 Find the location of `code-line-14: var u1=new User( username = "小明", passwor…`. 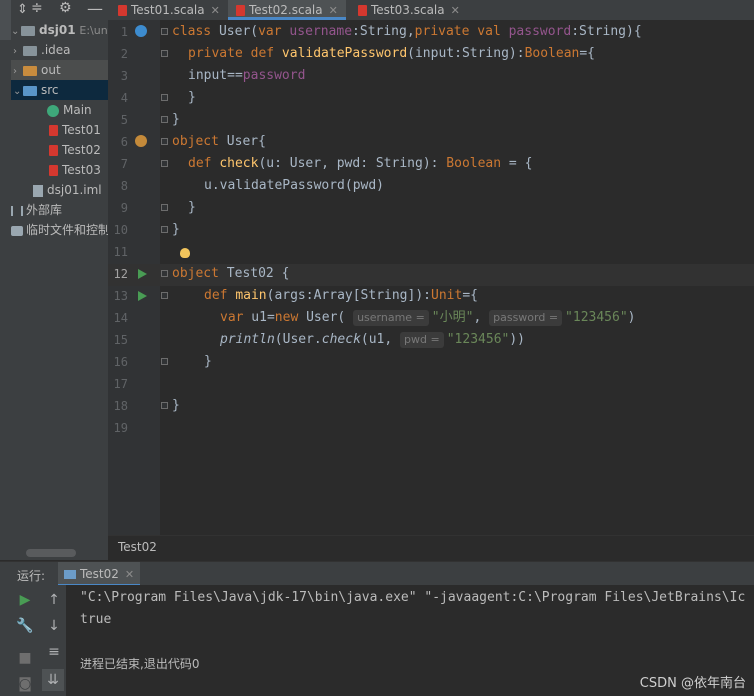

code-line-14: var u1=new User( username = "小明", passwor… is located at coordinates (428, 318).